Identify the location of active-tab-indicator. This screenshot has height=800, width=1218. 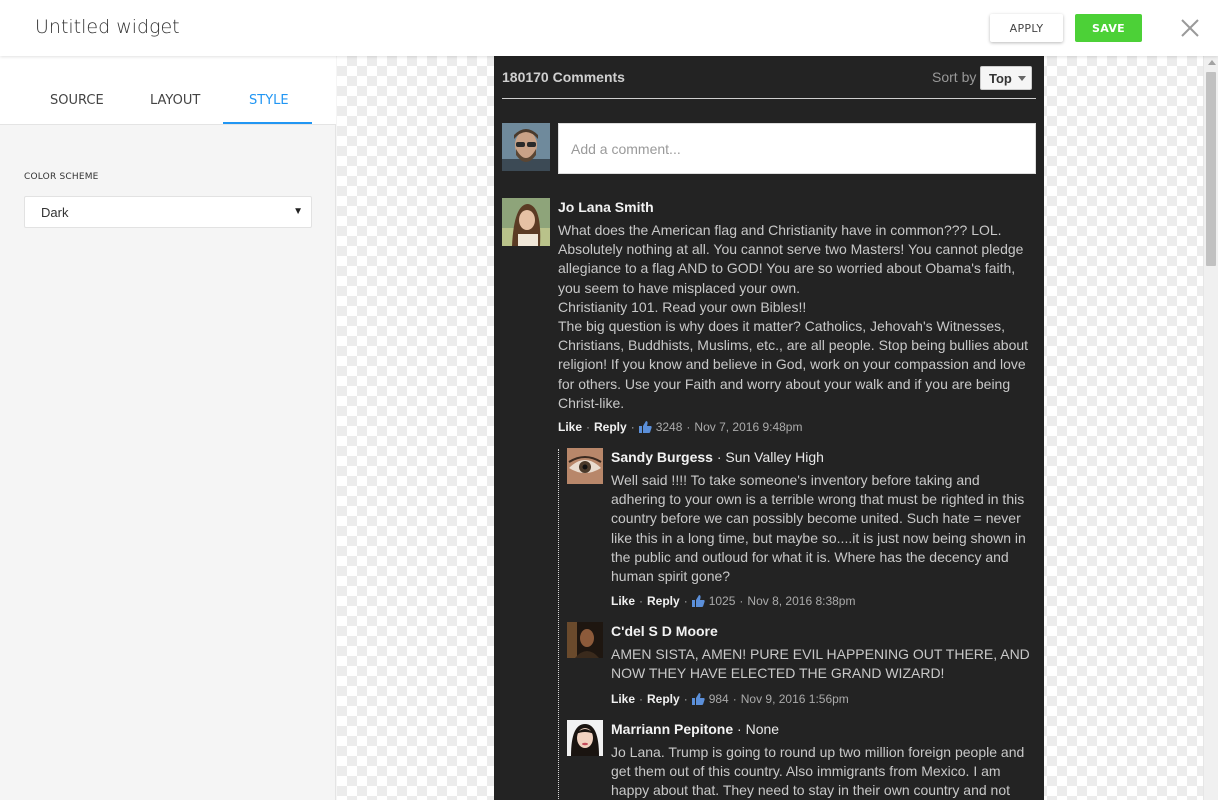
(267, 123).